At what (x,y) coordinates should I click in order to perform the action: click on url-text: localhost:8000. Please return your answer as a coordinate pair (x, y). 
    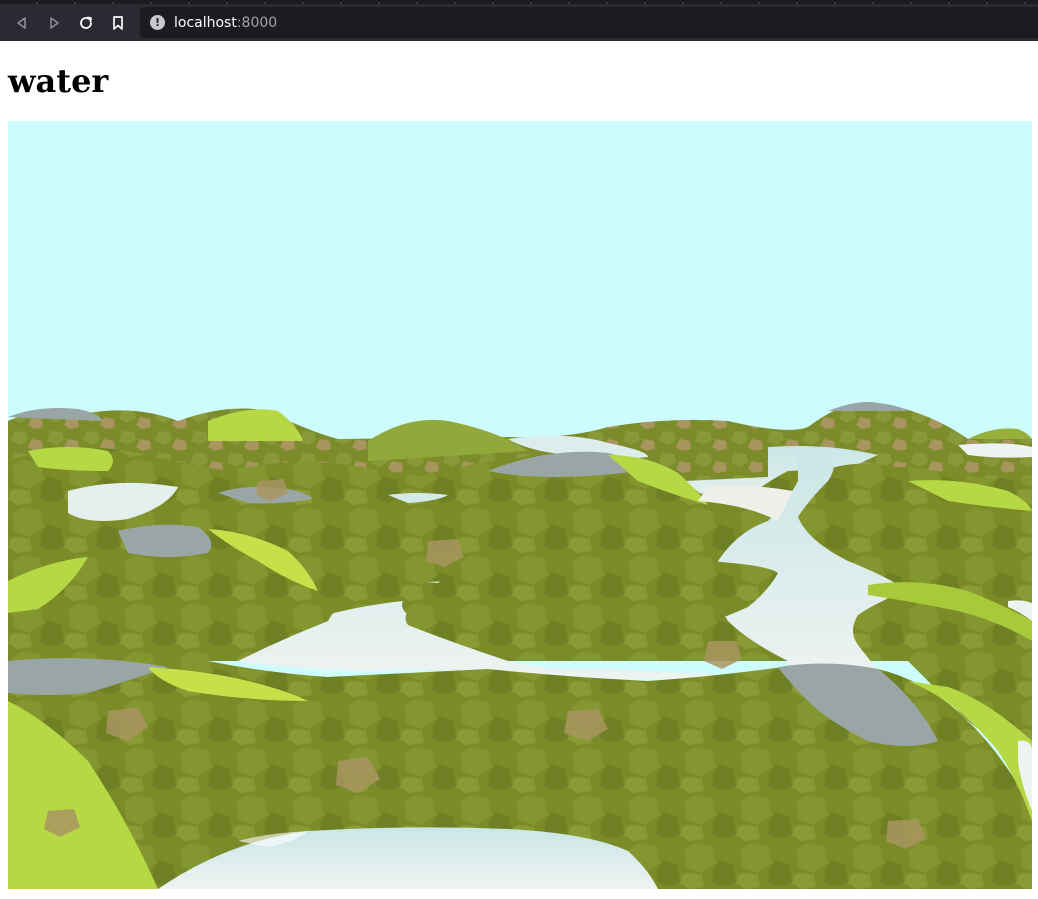
    Looking at the image, I should click on (225, 23).